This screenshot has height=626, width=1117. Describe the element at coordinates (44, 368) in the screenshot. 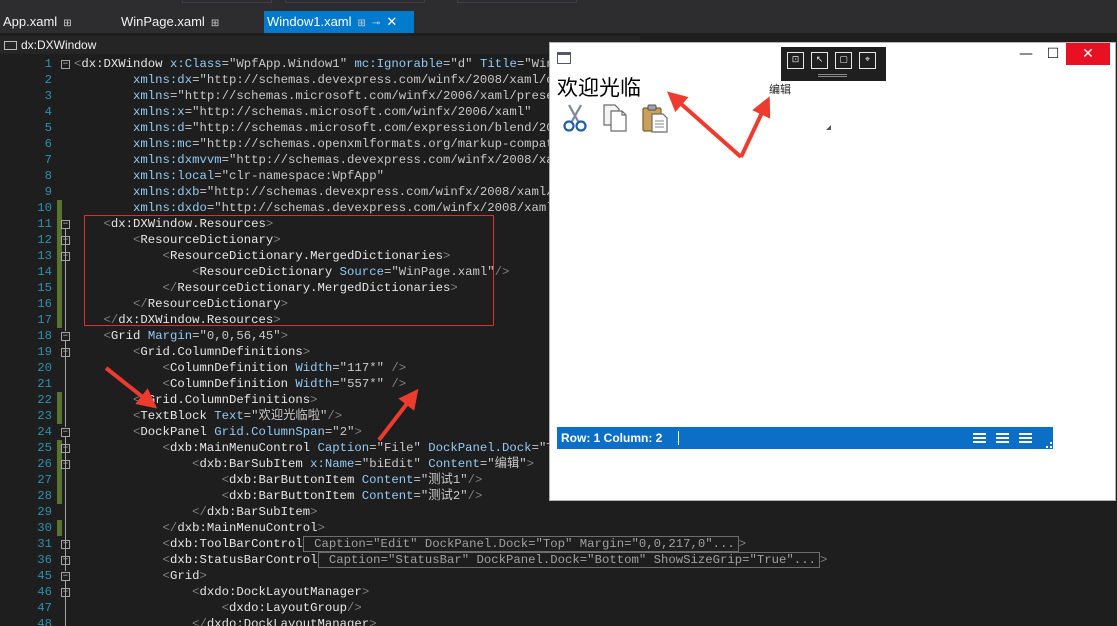

I see `line-number: 20` at that location.